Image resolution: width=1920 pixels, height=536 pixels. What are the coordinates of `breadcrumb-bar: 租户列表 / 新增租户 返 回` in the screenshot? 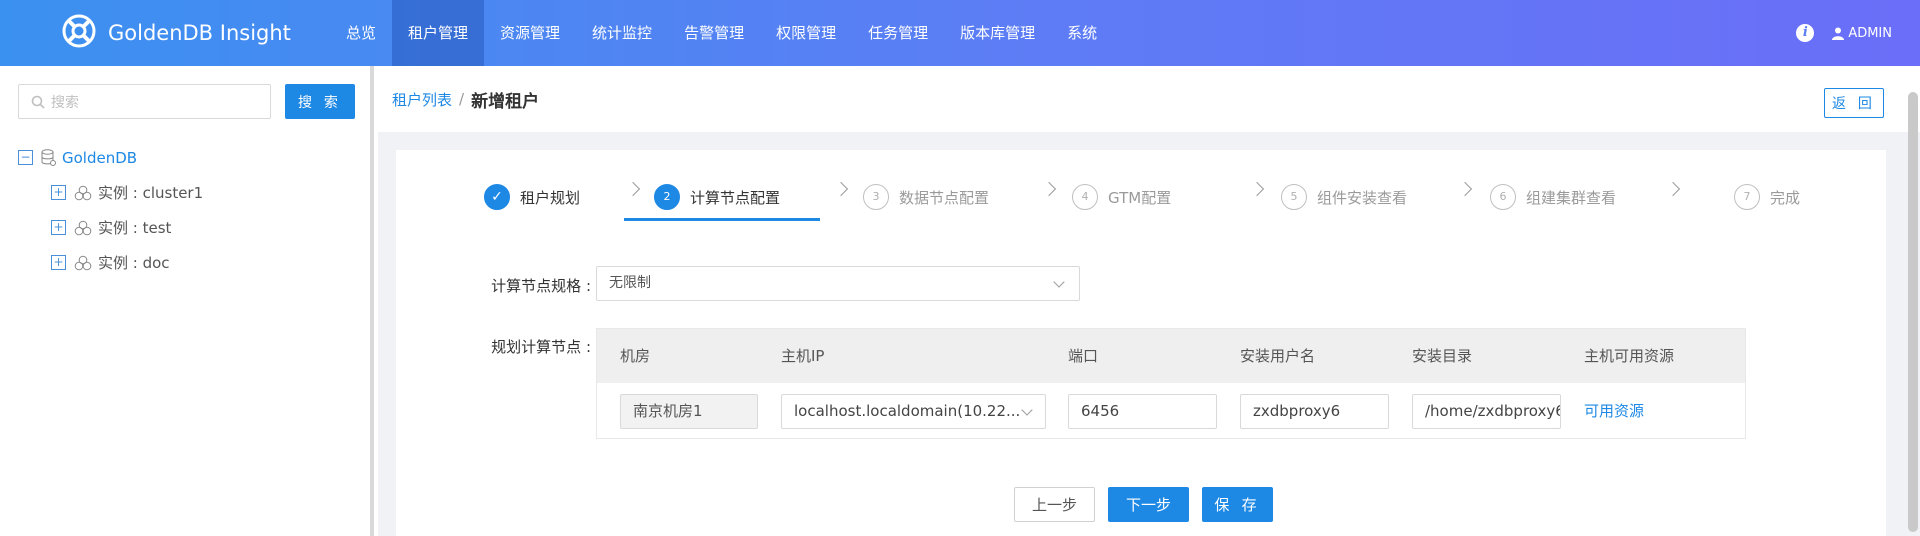 It's located at (1149, 99).